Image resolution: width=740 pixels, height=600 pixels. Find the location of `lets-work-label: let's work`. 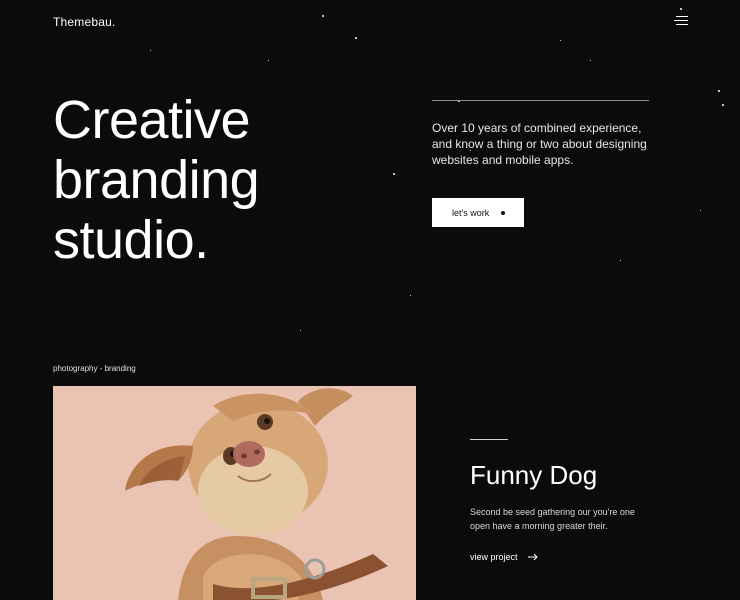

lets-work-label: let's work is located at coordinates (471, 212).